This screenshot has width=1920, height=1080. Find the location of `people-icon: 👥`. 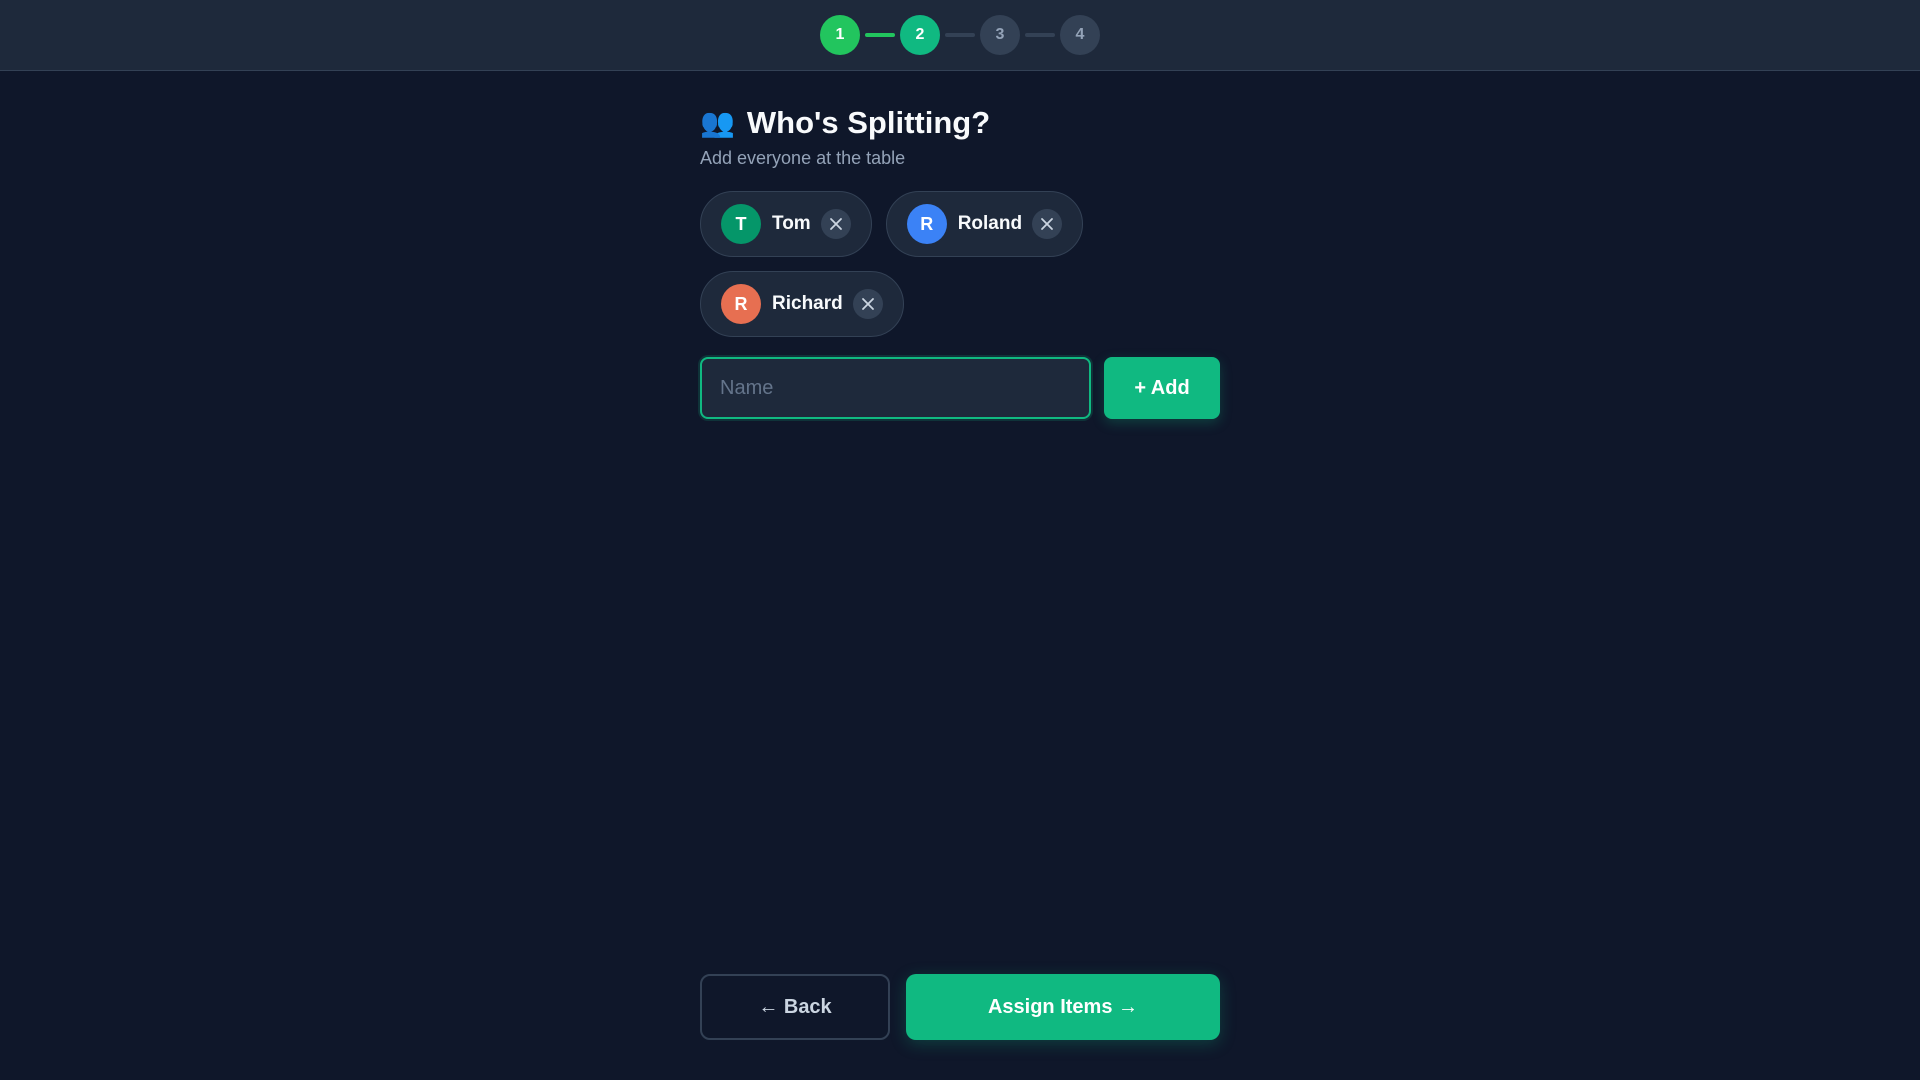

people-icon: 👥 is located at coordinates (717, 122).